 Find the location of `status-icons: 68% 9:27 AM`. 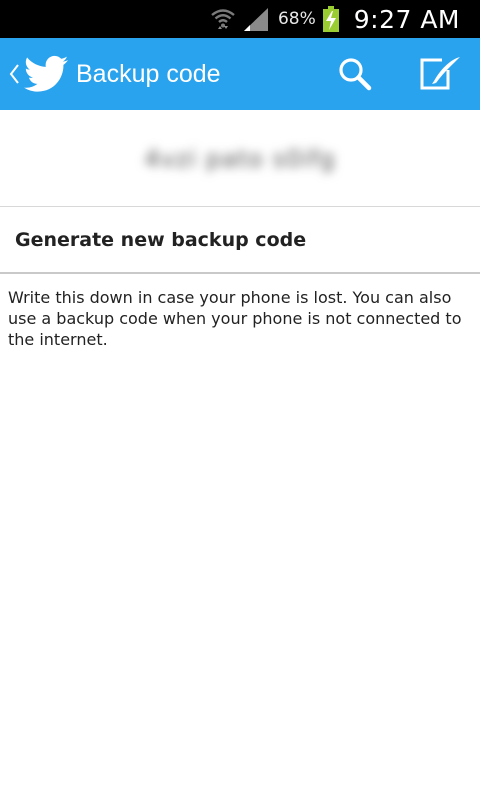

status-icons: 68% 9:27 AM is located at coordinates (335, 19).